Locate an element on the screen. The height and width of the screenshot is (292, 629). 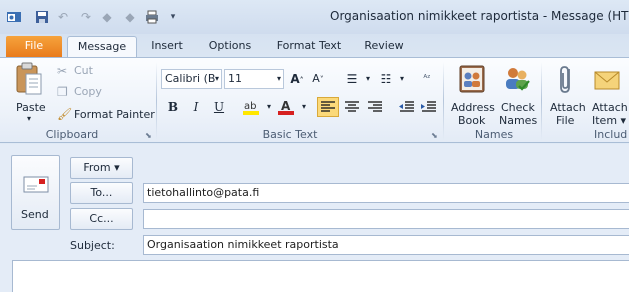
paste-label: Paste is located at coordinates (31, 107).